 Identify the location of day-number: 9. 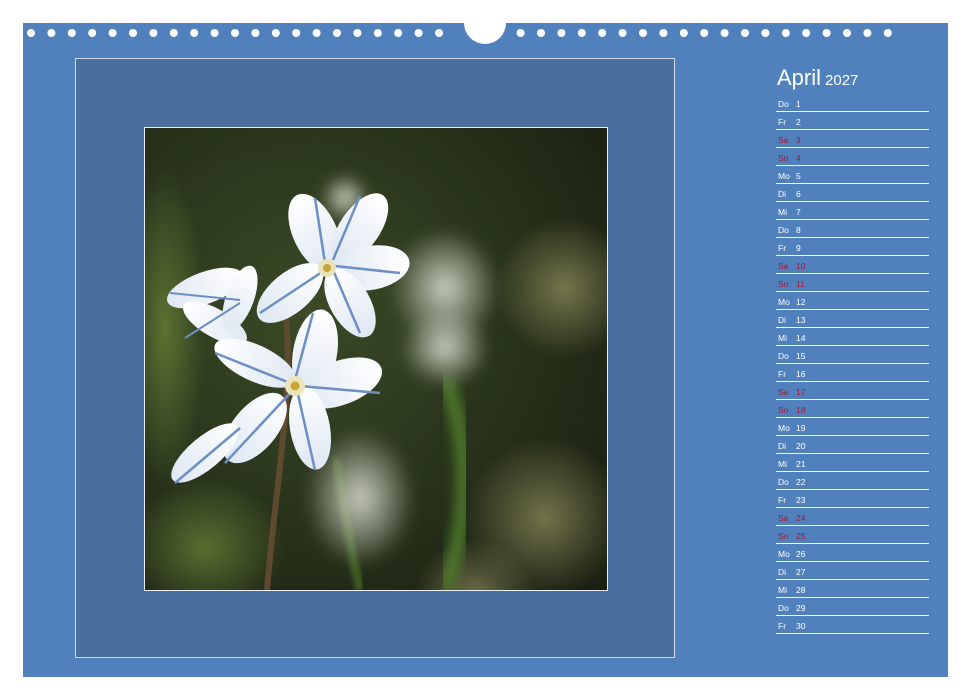
(798, 248).